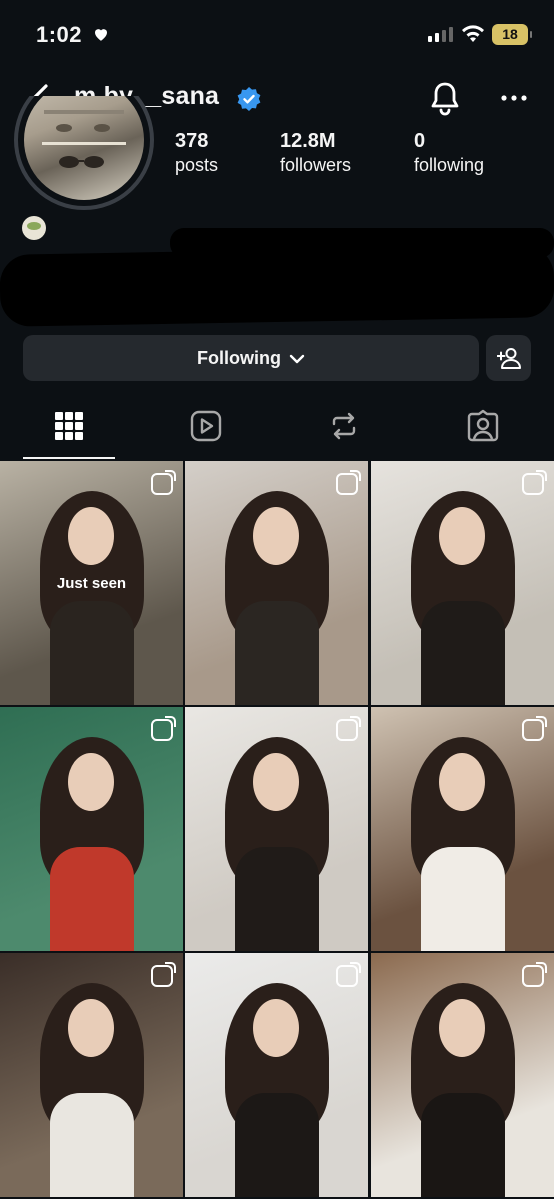 The width and height of the screenshot is (554, 1199). Describe the element at coordinates (249, 99) in the screenshot. I see `verified-badge-icon` at that location.